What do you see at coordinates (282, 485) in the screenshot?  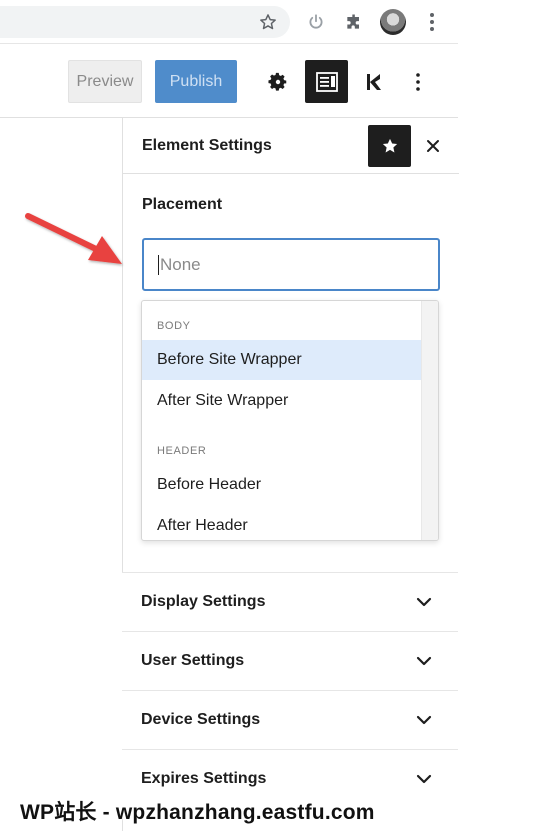 I see `option-before-header: Before Header` at bounding box center [282, 485].